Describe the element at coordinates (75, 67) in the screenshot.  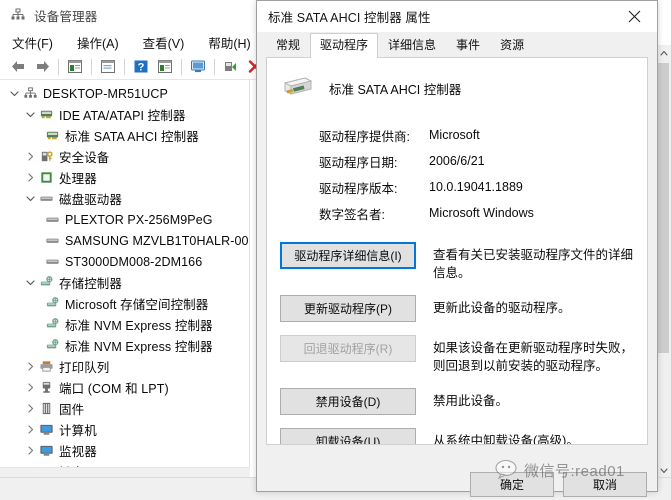
I see `properties-icon` at that location.